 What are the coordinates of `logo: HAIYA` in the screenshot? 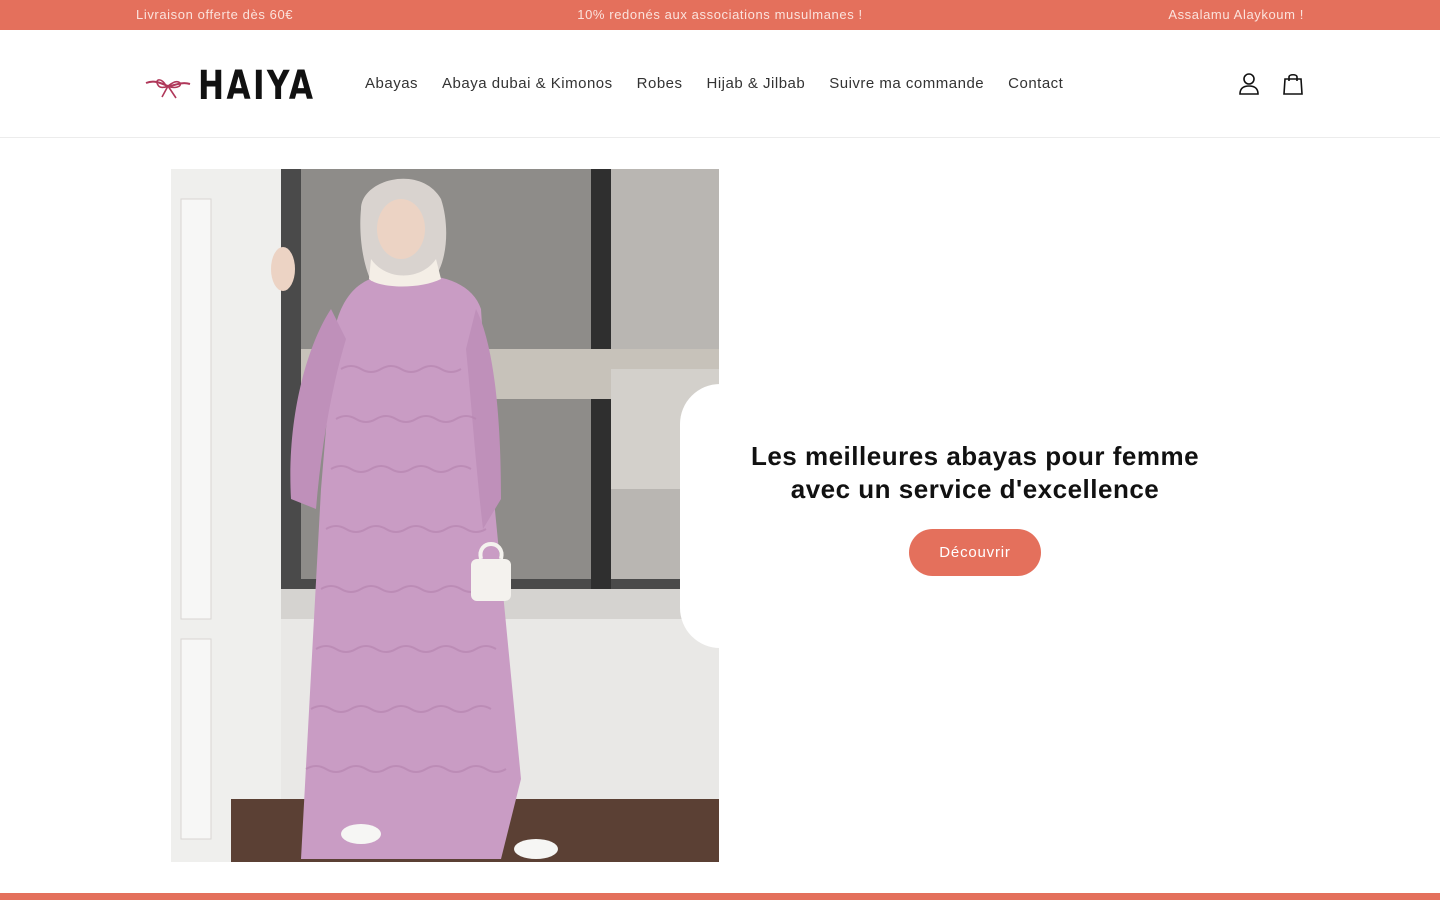 It's located at (246, 86).